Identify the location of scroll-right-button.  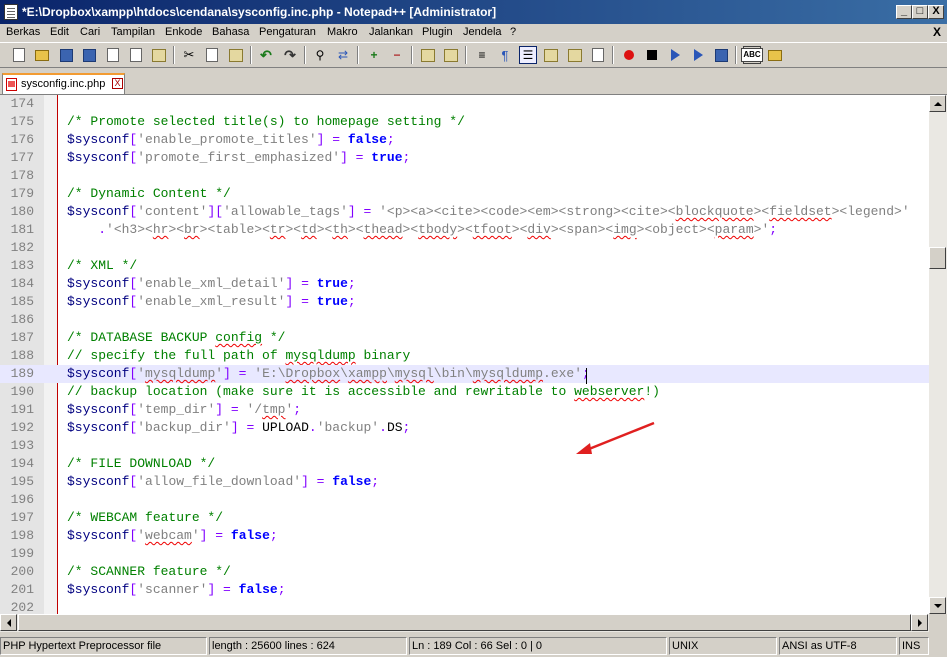
(919, 622).